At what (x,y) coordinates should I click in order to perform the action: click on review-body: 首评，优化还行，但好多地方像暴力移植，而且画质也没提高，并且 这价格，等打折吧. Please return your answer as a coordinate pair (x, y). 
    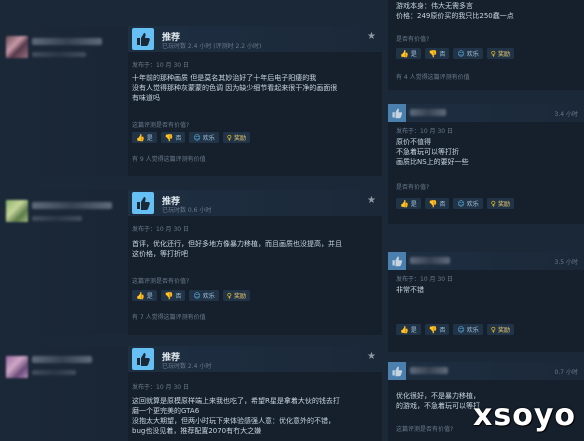
    Looking at the image, I should click on (254, 249).